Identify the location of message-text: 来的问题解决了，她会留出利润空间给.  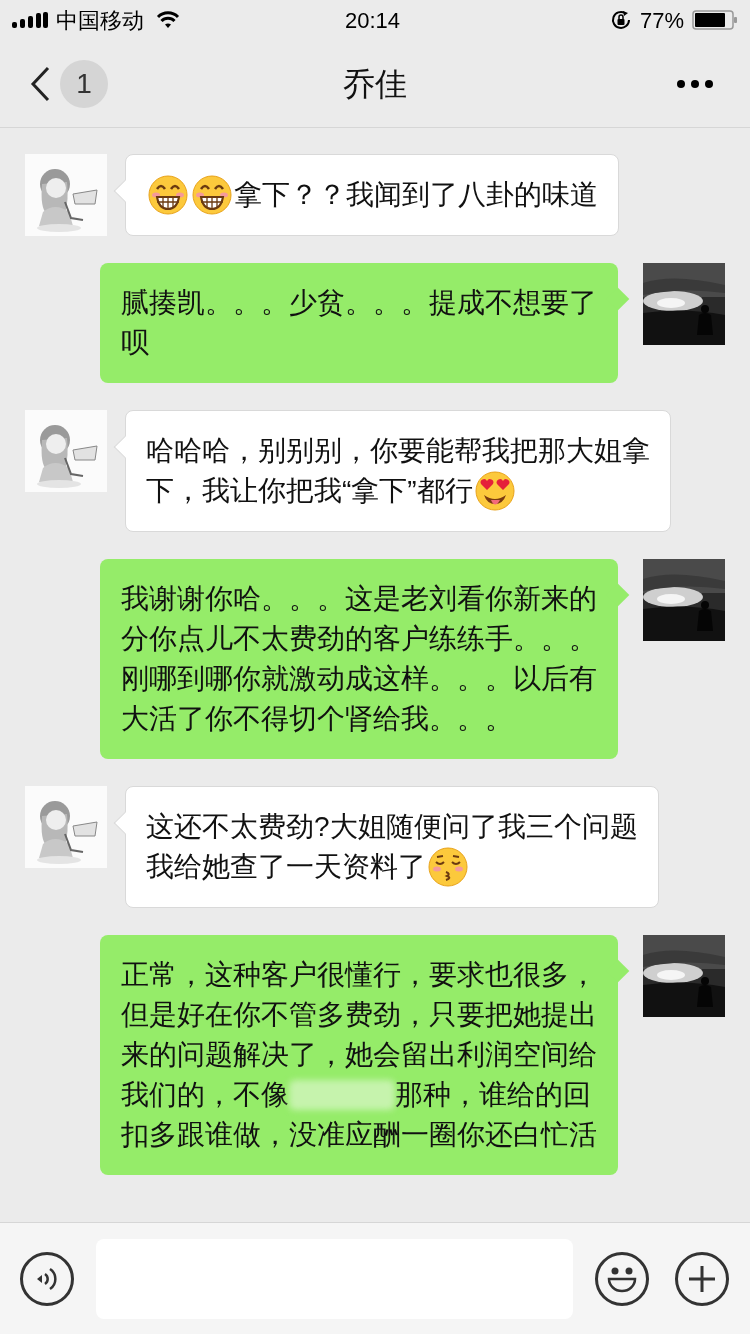
(359, 1055).